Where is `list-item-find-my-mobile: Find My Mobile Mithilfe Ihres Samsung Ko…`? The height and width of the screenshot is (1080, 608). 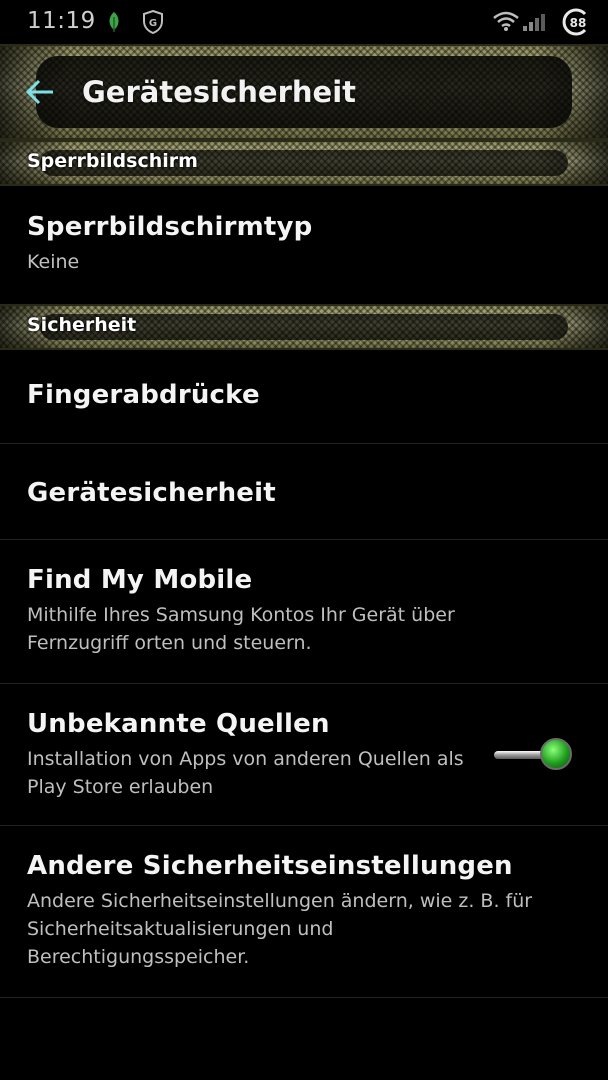 list-item-find-my-mobile: Find My Mobile Mithilfe Ihres Samsung Ko… is located at coordinates (304, 612).